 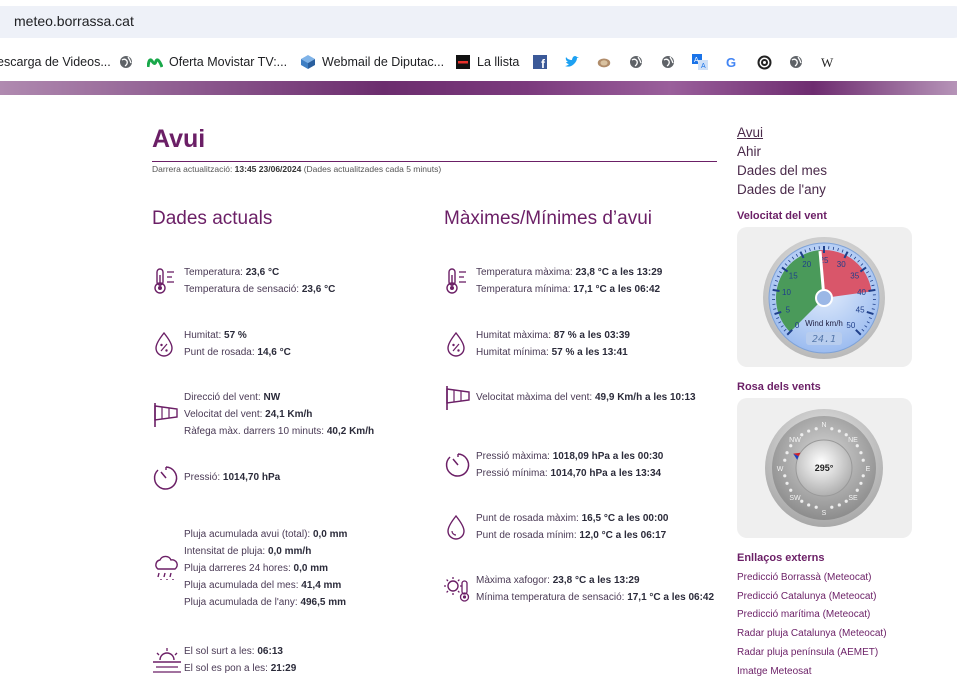 What do you see at coordinates (240, 668) in the screenshot?
I see `data-row: El sol es pon a les: 21:29` at bounding box center [240, 668].